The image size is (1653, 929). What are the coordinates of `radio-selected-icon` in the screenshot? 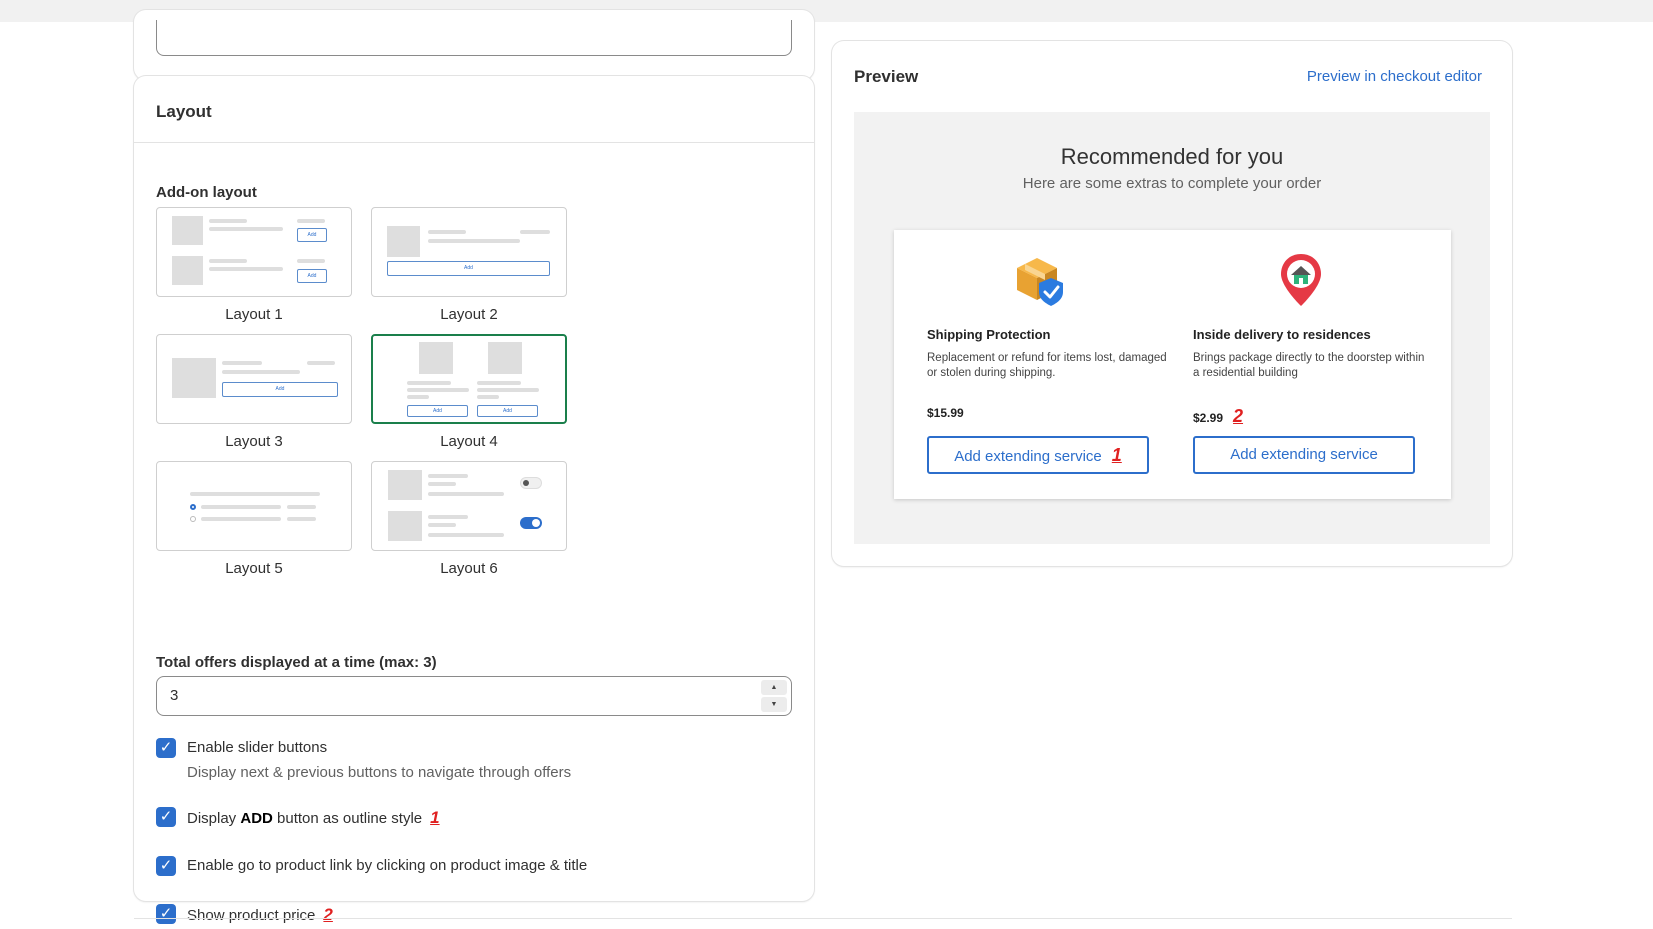 It's located at (193, 507).